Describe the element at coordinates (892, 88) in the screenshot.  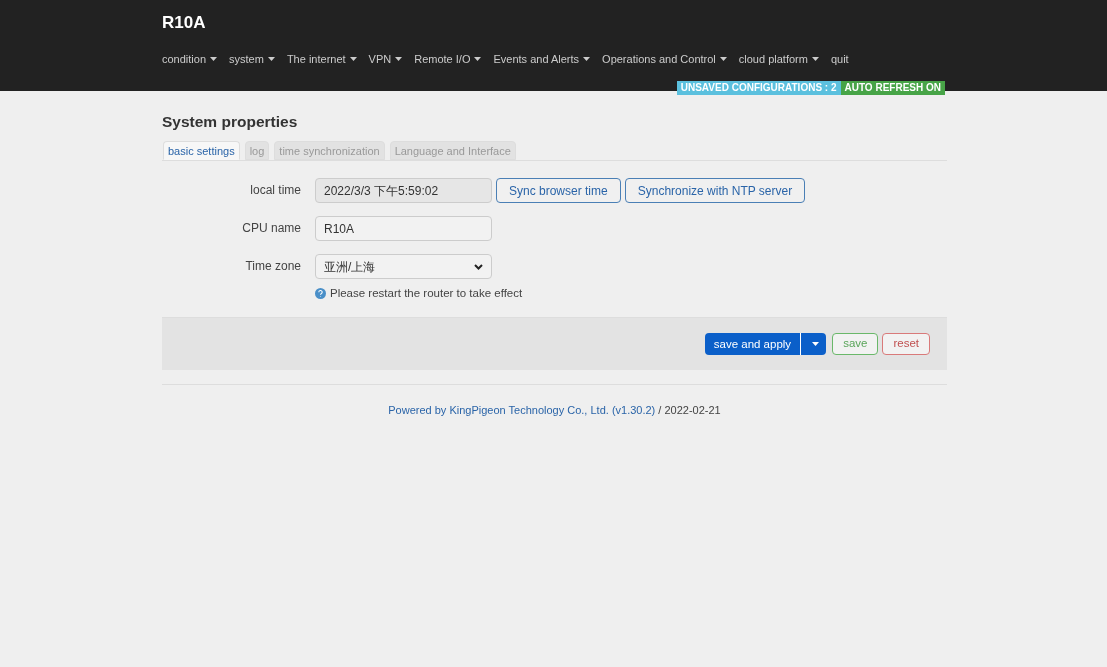
I see `status-badge: AUTO REFRESH ON` at that location.